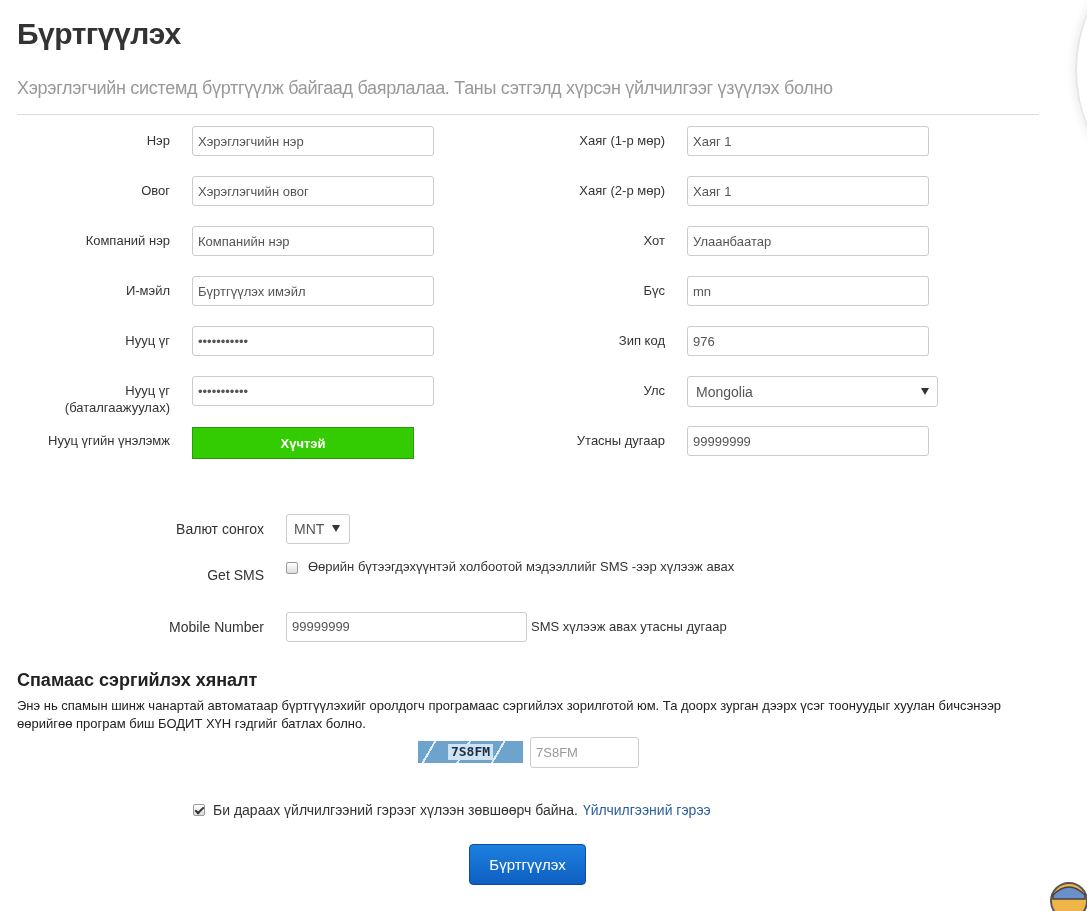  Describe the element at coordinates (235, 574) in the screenshot. I see `field-label: Get SMS` at that location.